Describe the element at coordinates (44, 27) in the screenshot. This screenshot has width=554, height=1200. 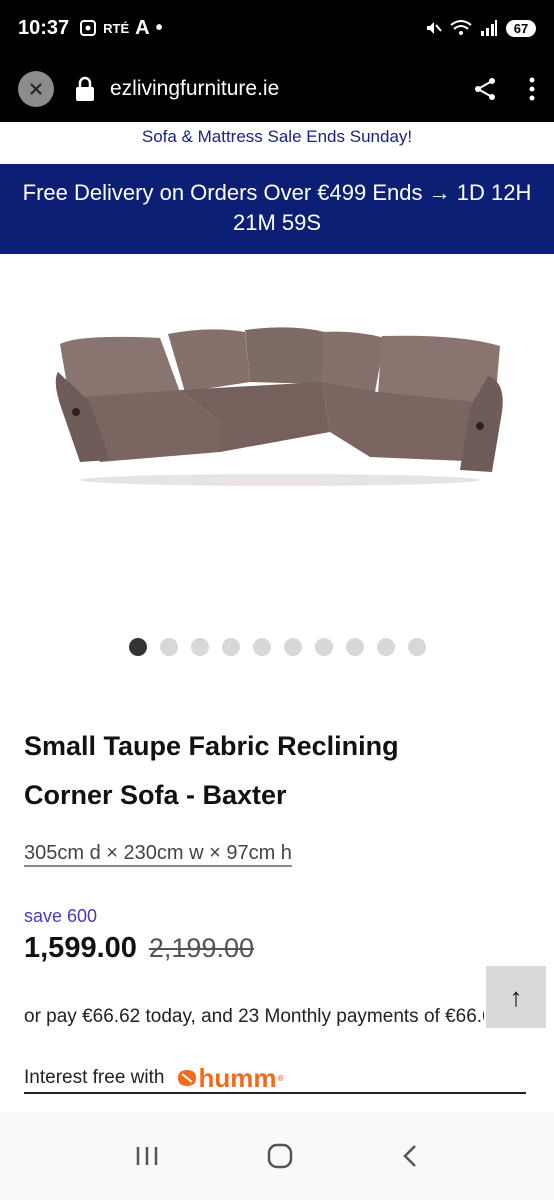
I see `status-time: 10:37` at that location.